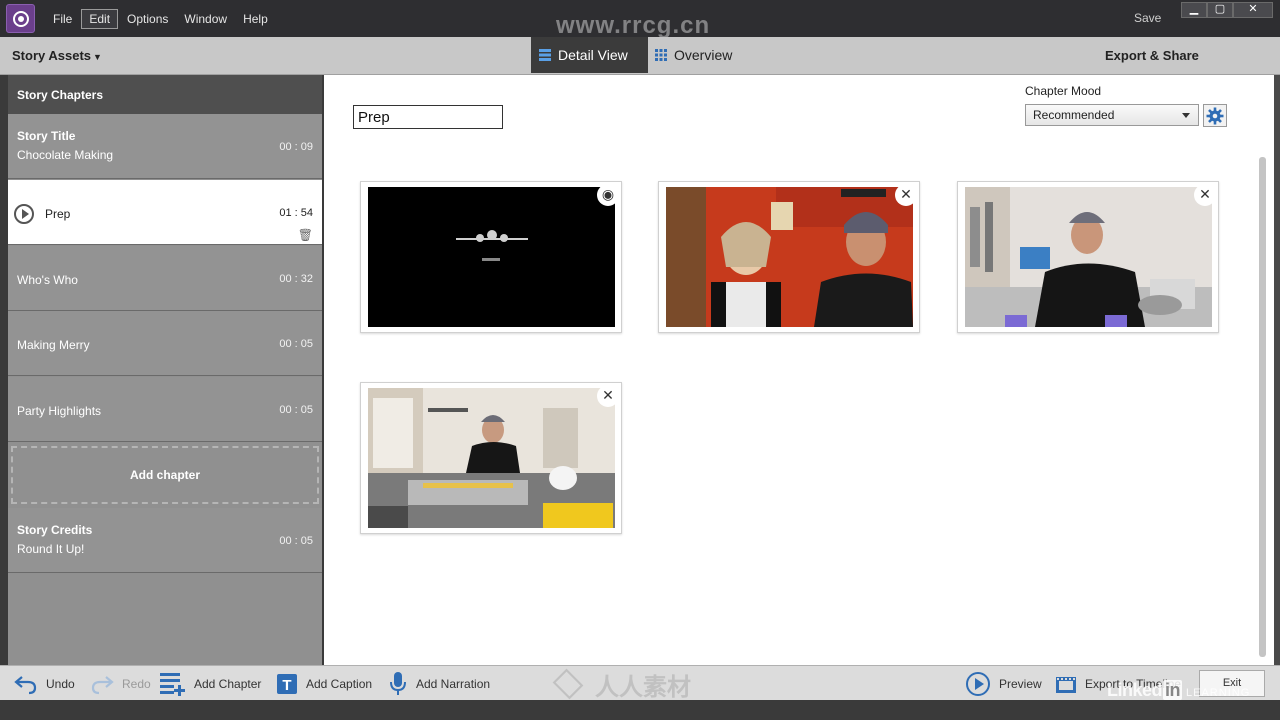 This screenshot has height=720, width=1280. Describe the element at coordinates (20, 18) in the screenshot. I see `app-logo-icon` at that location.